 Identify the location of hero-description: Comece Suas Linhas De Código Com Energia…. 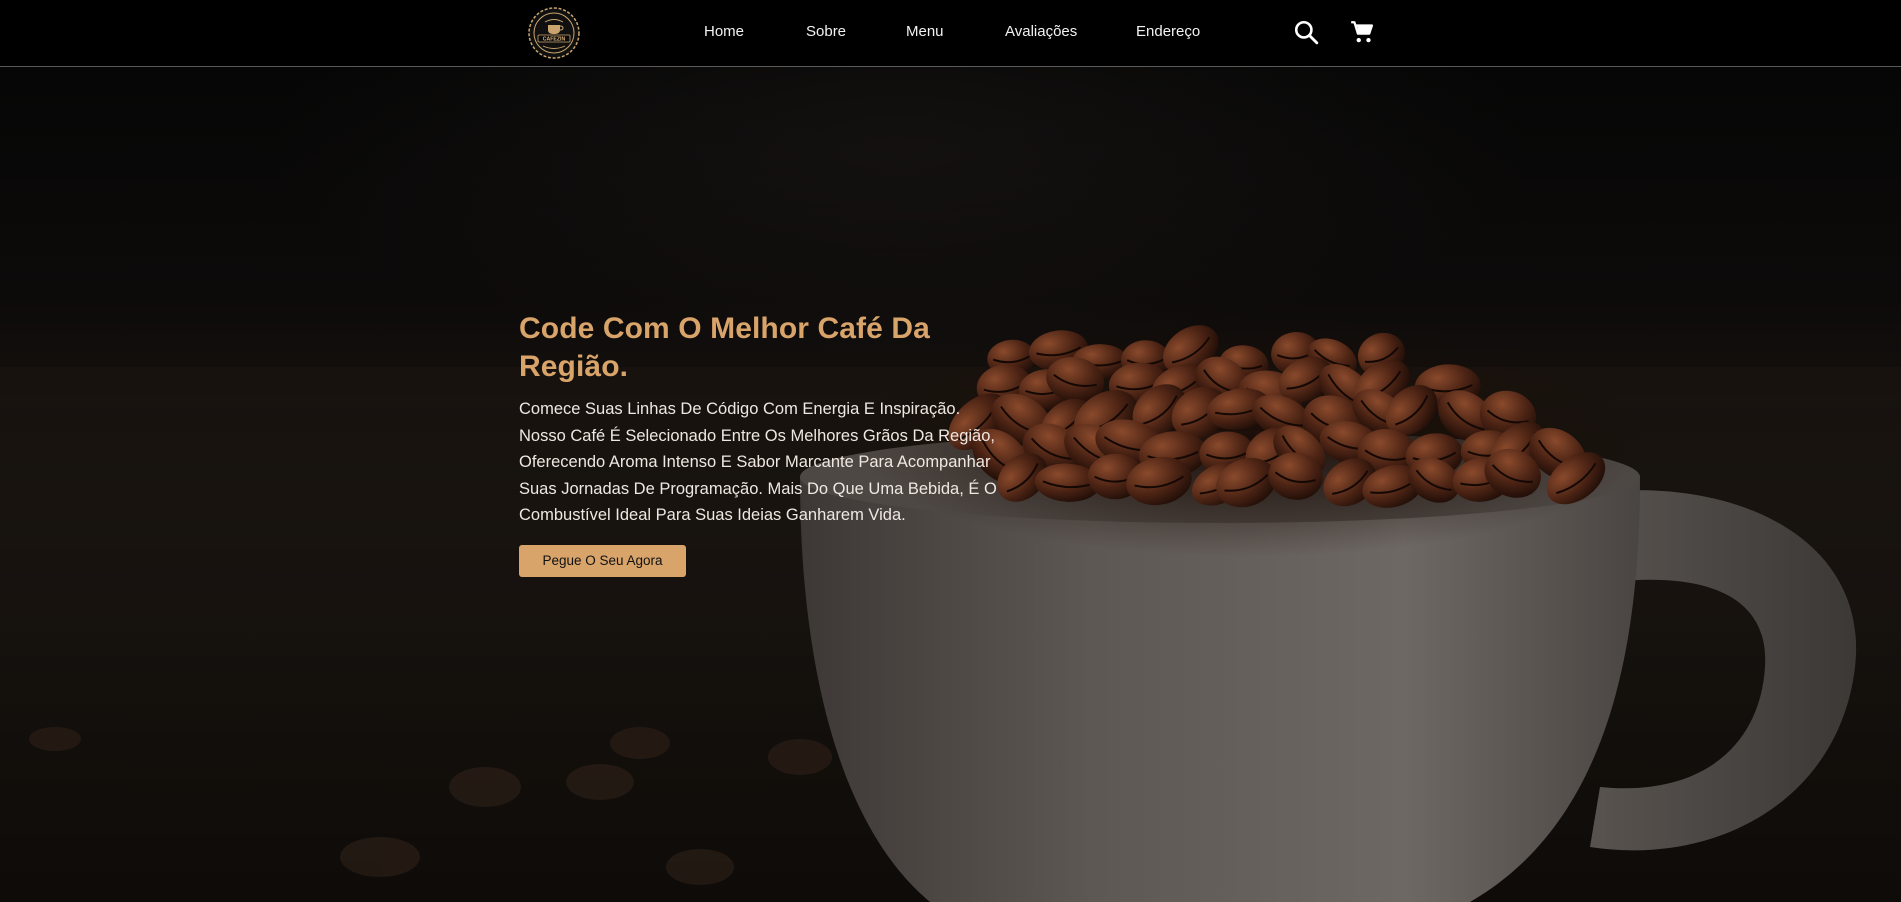
(758, 462).